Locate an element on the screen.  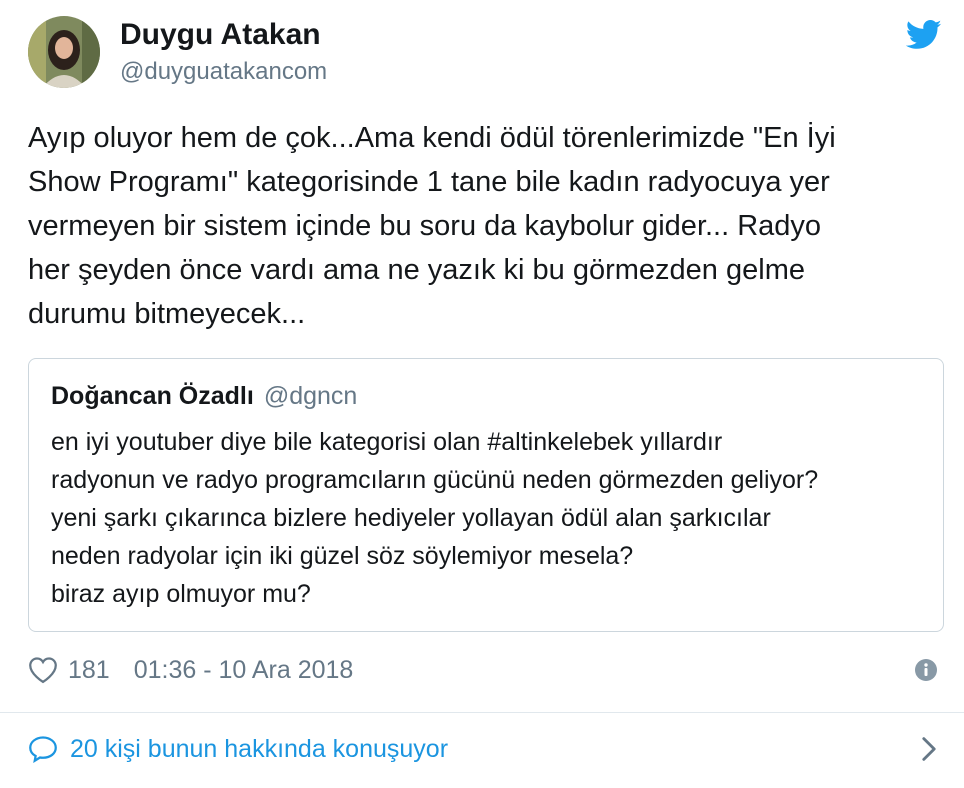
avatar is located at coordinates (64, 52).